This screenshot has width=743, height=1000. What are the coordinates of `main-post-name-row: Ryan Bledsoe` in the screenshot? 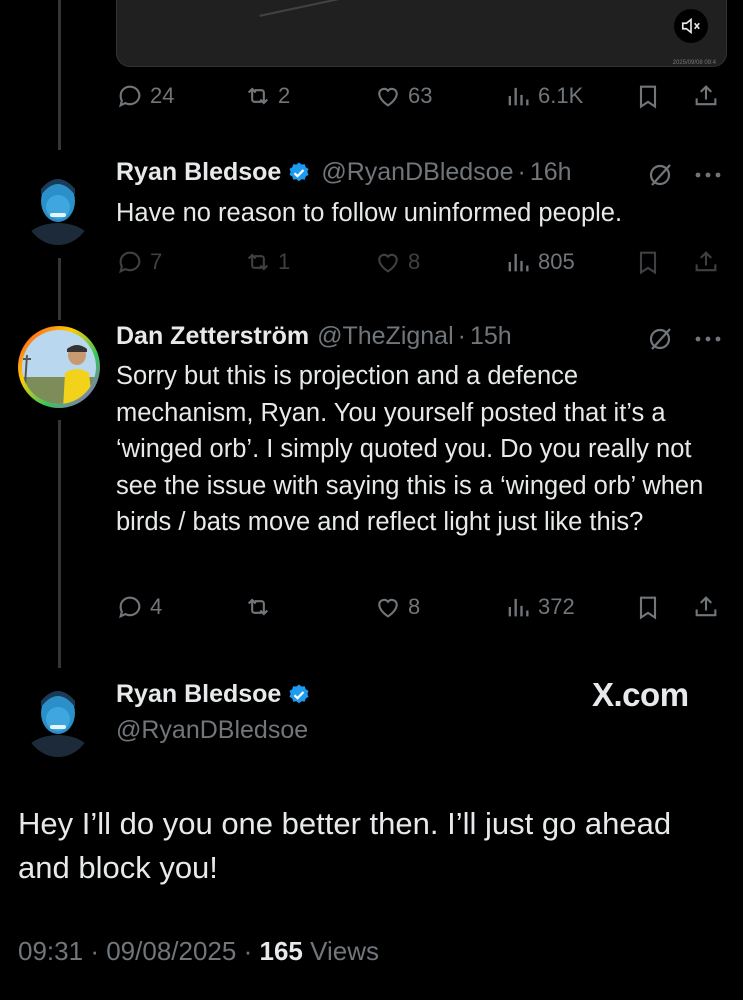 It's located at (218, 694).